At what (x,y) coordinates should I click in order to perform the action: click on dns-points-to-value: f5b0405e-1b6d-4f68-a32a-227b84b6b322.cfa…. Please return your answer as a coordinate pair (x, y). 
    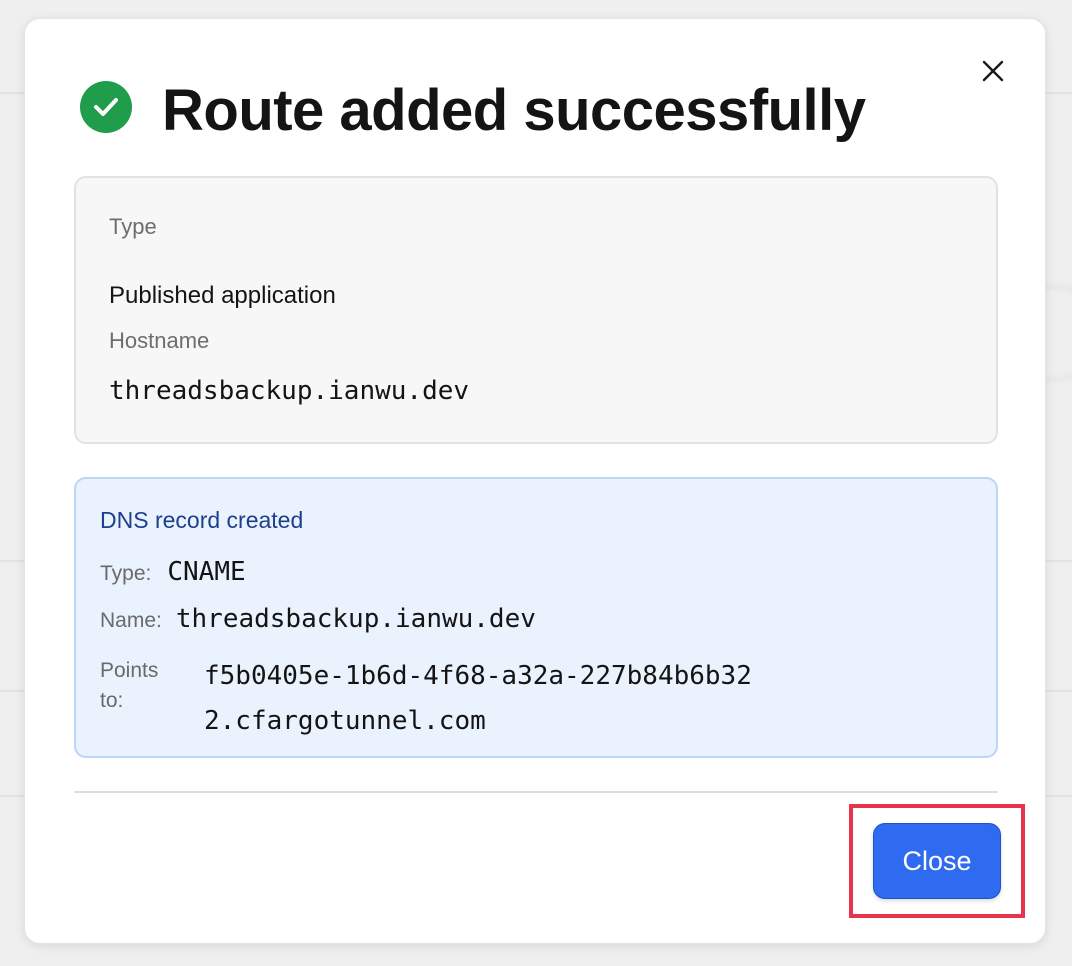
    Looking at the image, I should click on (478, 698).